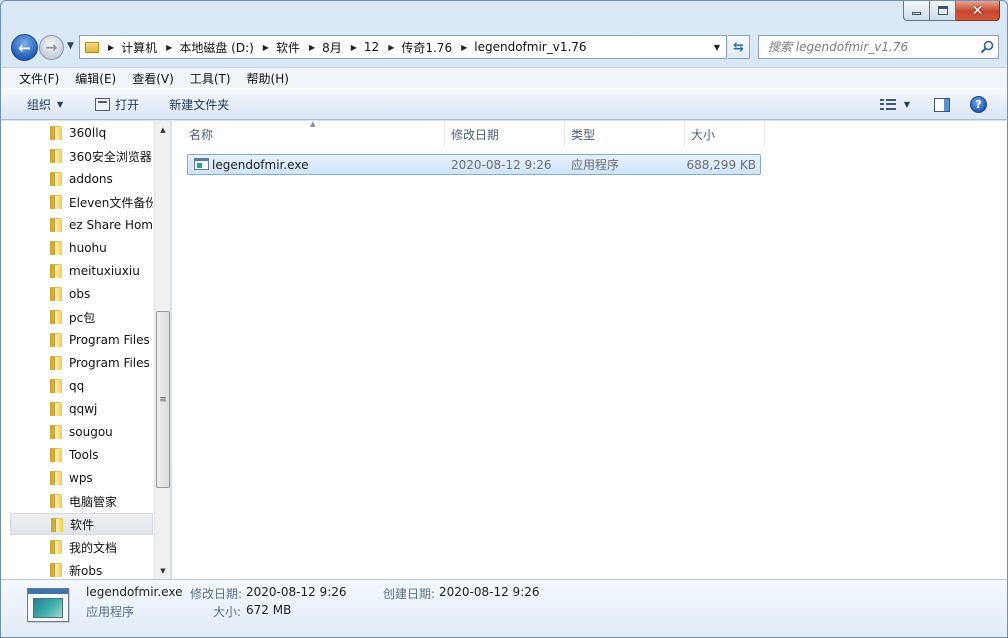 The height and width of the screenshot is (638, 1008). Describe the element at coordinates (205, 47) in the screenshot. I see `breadcrumb-item: ▶ 本地磁盘 (D:)` at that location.